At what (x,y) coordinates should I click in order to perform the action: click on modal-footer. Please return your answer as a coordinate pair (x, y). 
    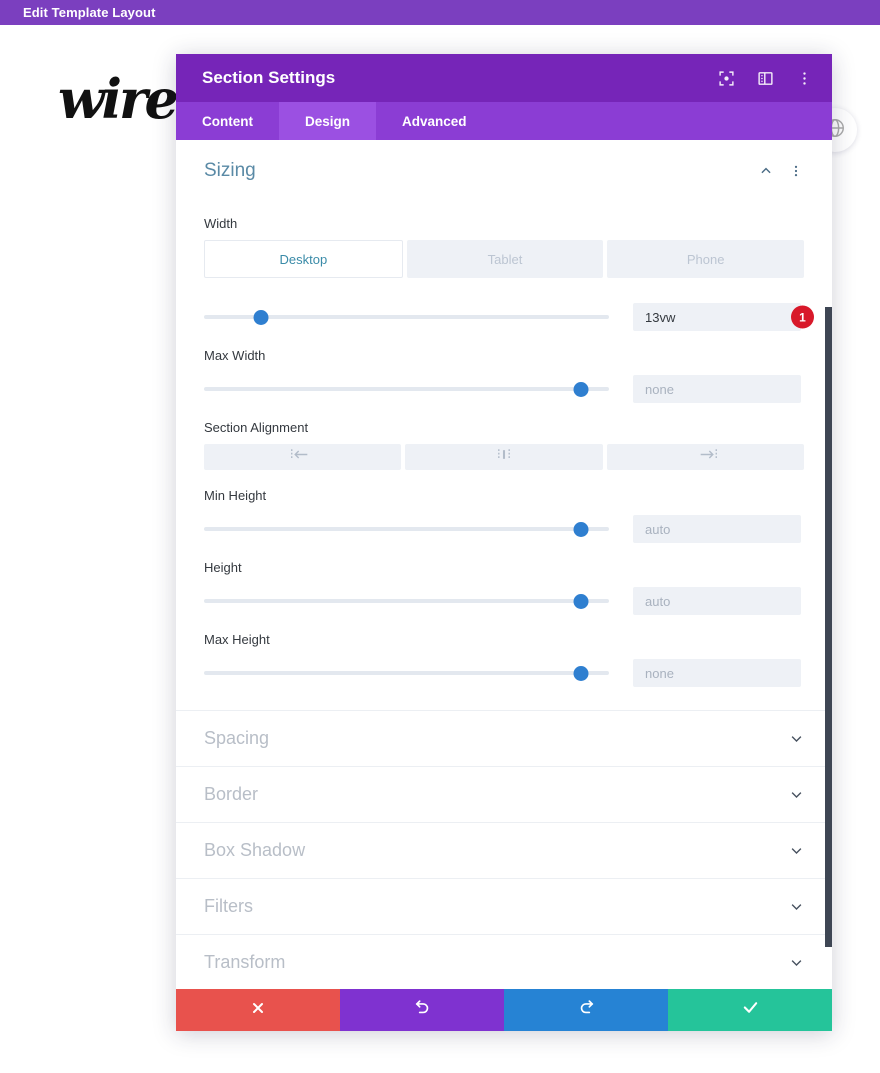
    Looking at the image, I should click on (504, 1010).